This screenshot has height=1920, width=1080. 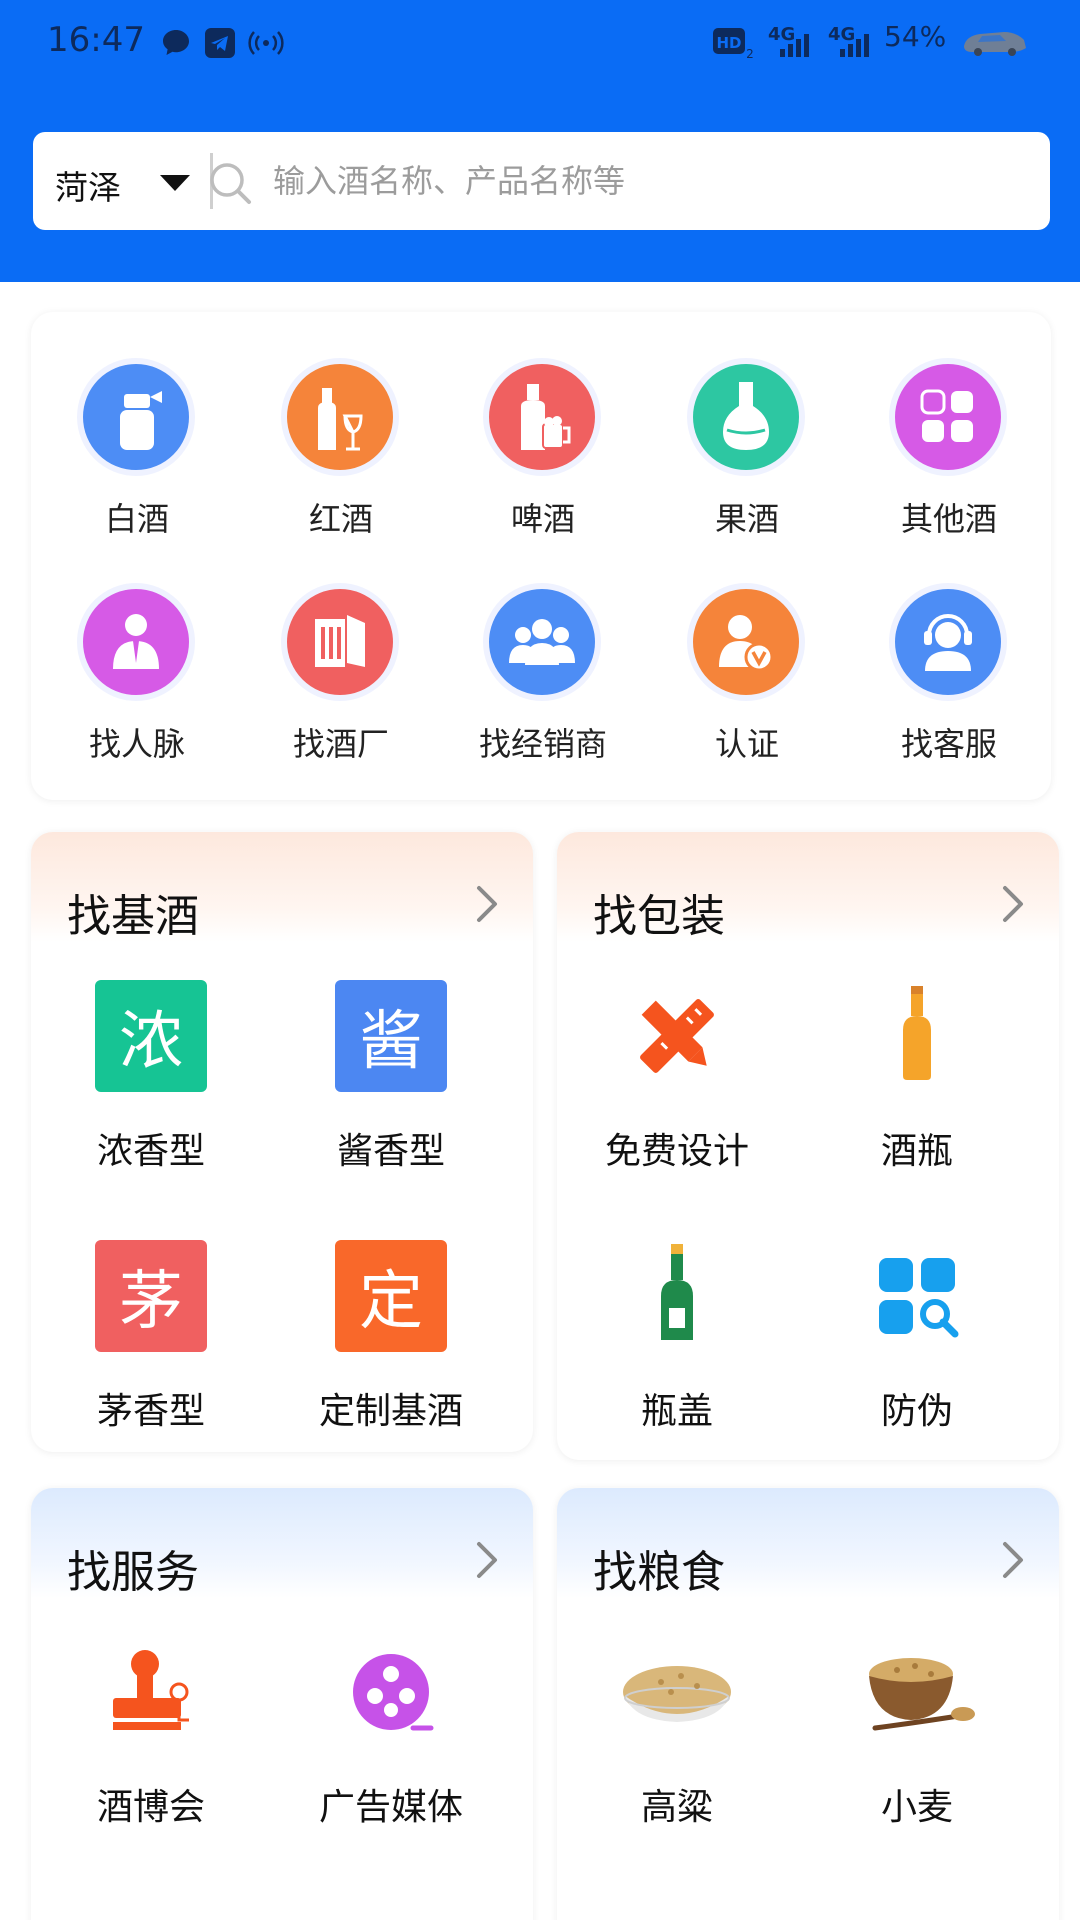 I want to click on hotspot-icon, so click(x=266, y=43).